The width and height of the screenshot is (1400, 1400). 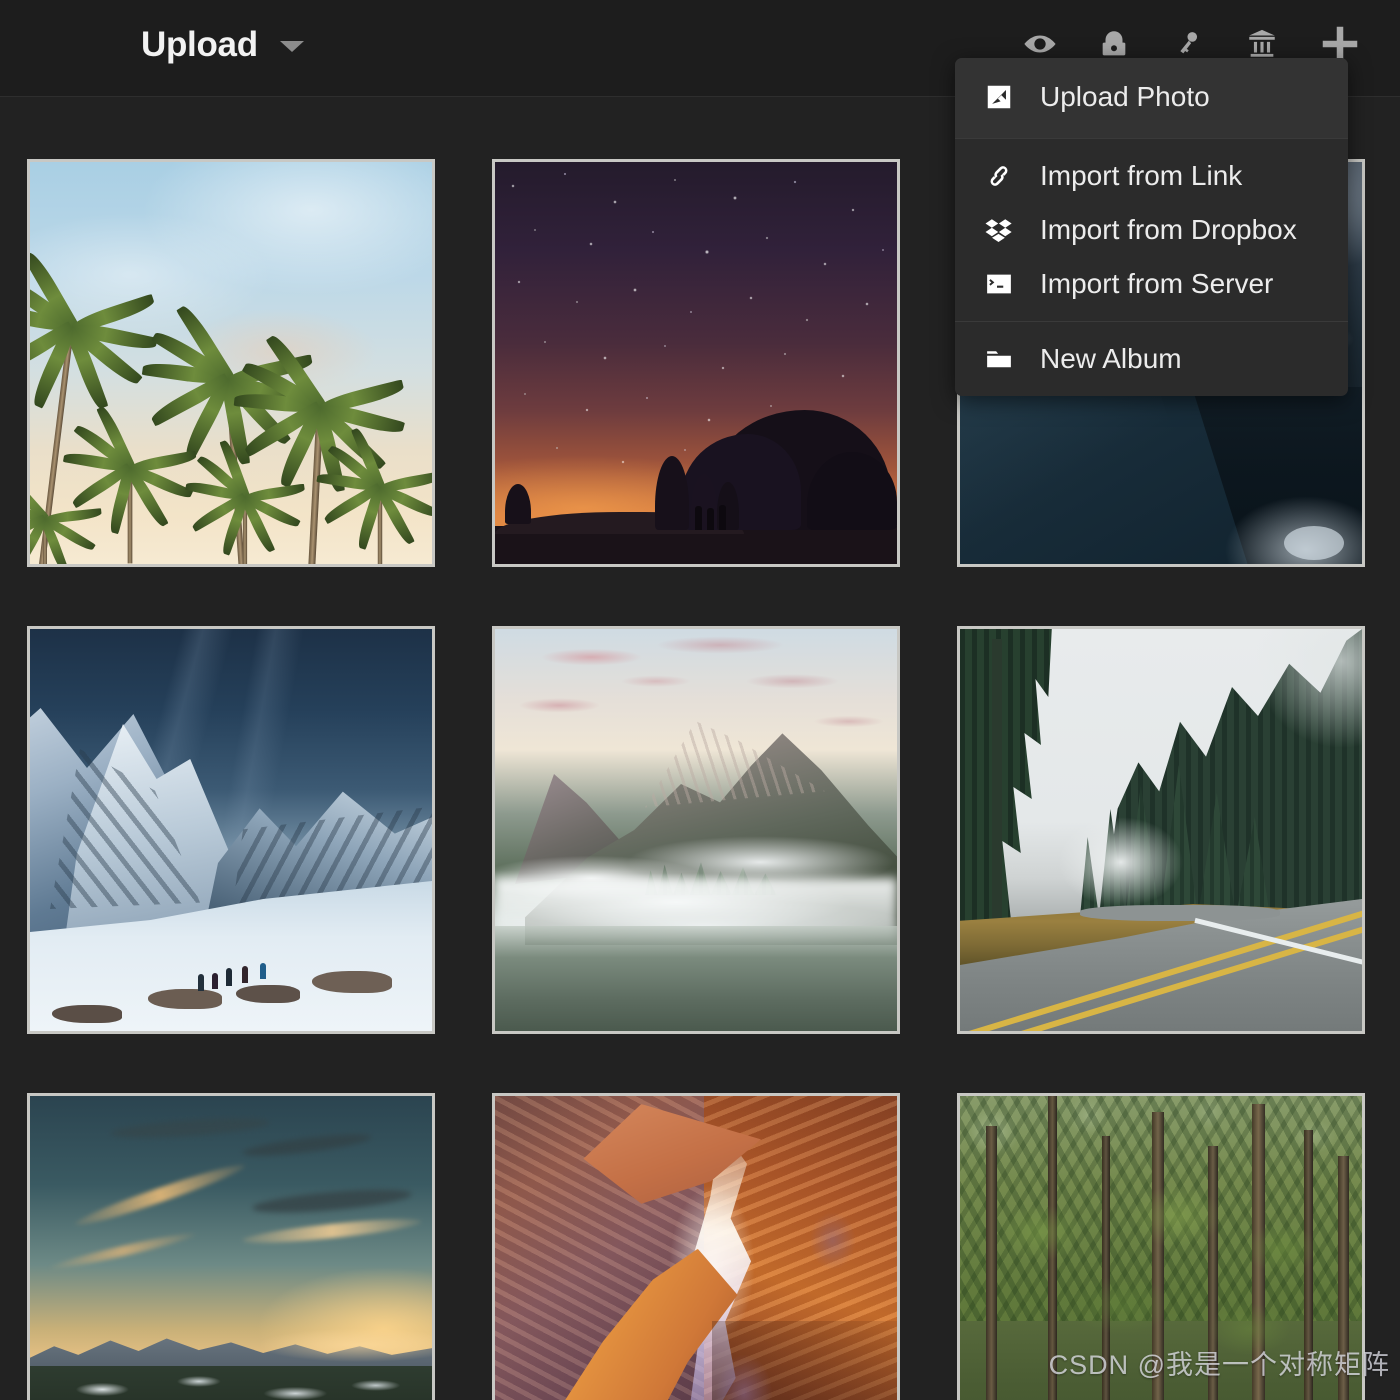 What do you see at coordinates (999, 359) in the screenshot?
I see `folder-icon` at bounding box center [999, 359].